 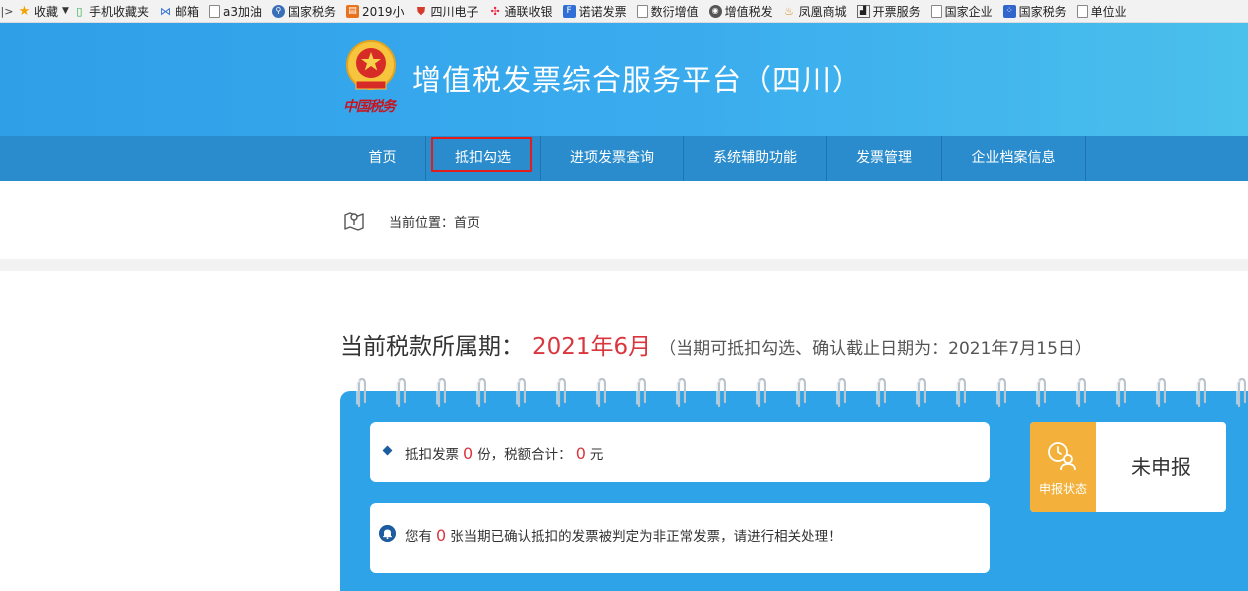 I want to click on bookmark-item: ⛊ 四川电子, so click(x=448, y=11).